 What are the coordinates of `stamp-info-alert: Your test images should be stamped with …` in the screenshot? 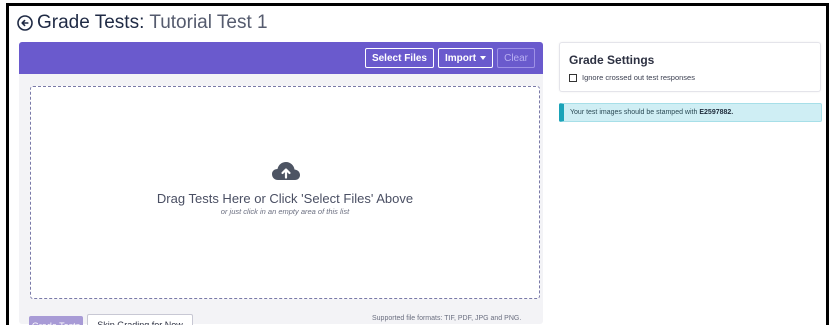 It's located at (690, 112).